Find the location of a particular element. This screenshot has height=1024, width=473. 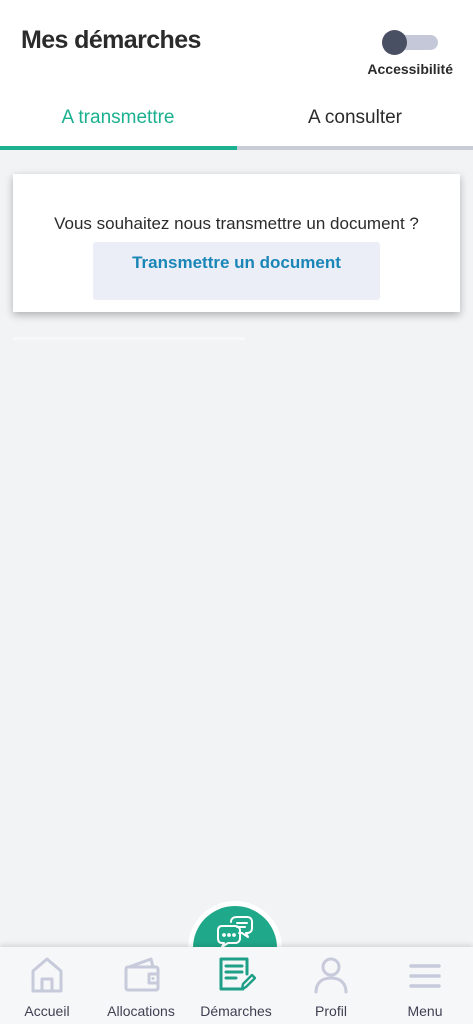

transmit-document-button: Transmettre un document is located at coordinates (236, 271).